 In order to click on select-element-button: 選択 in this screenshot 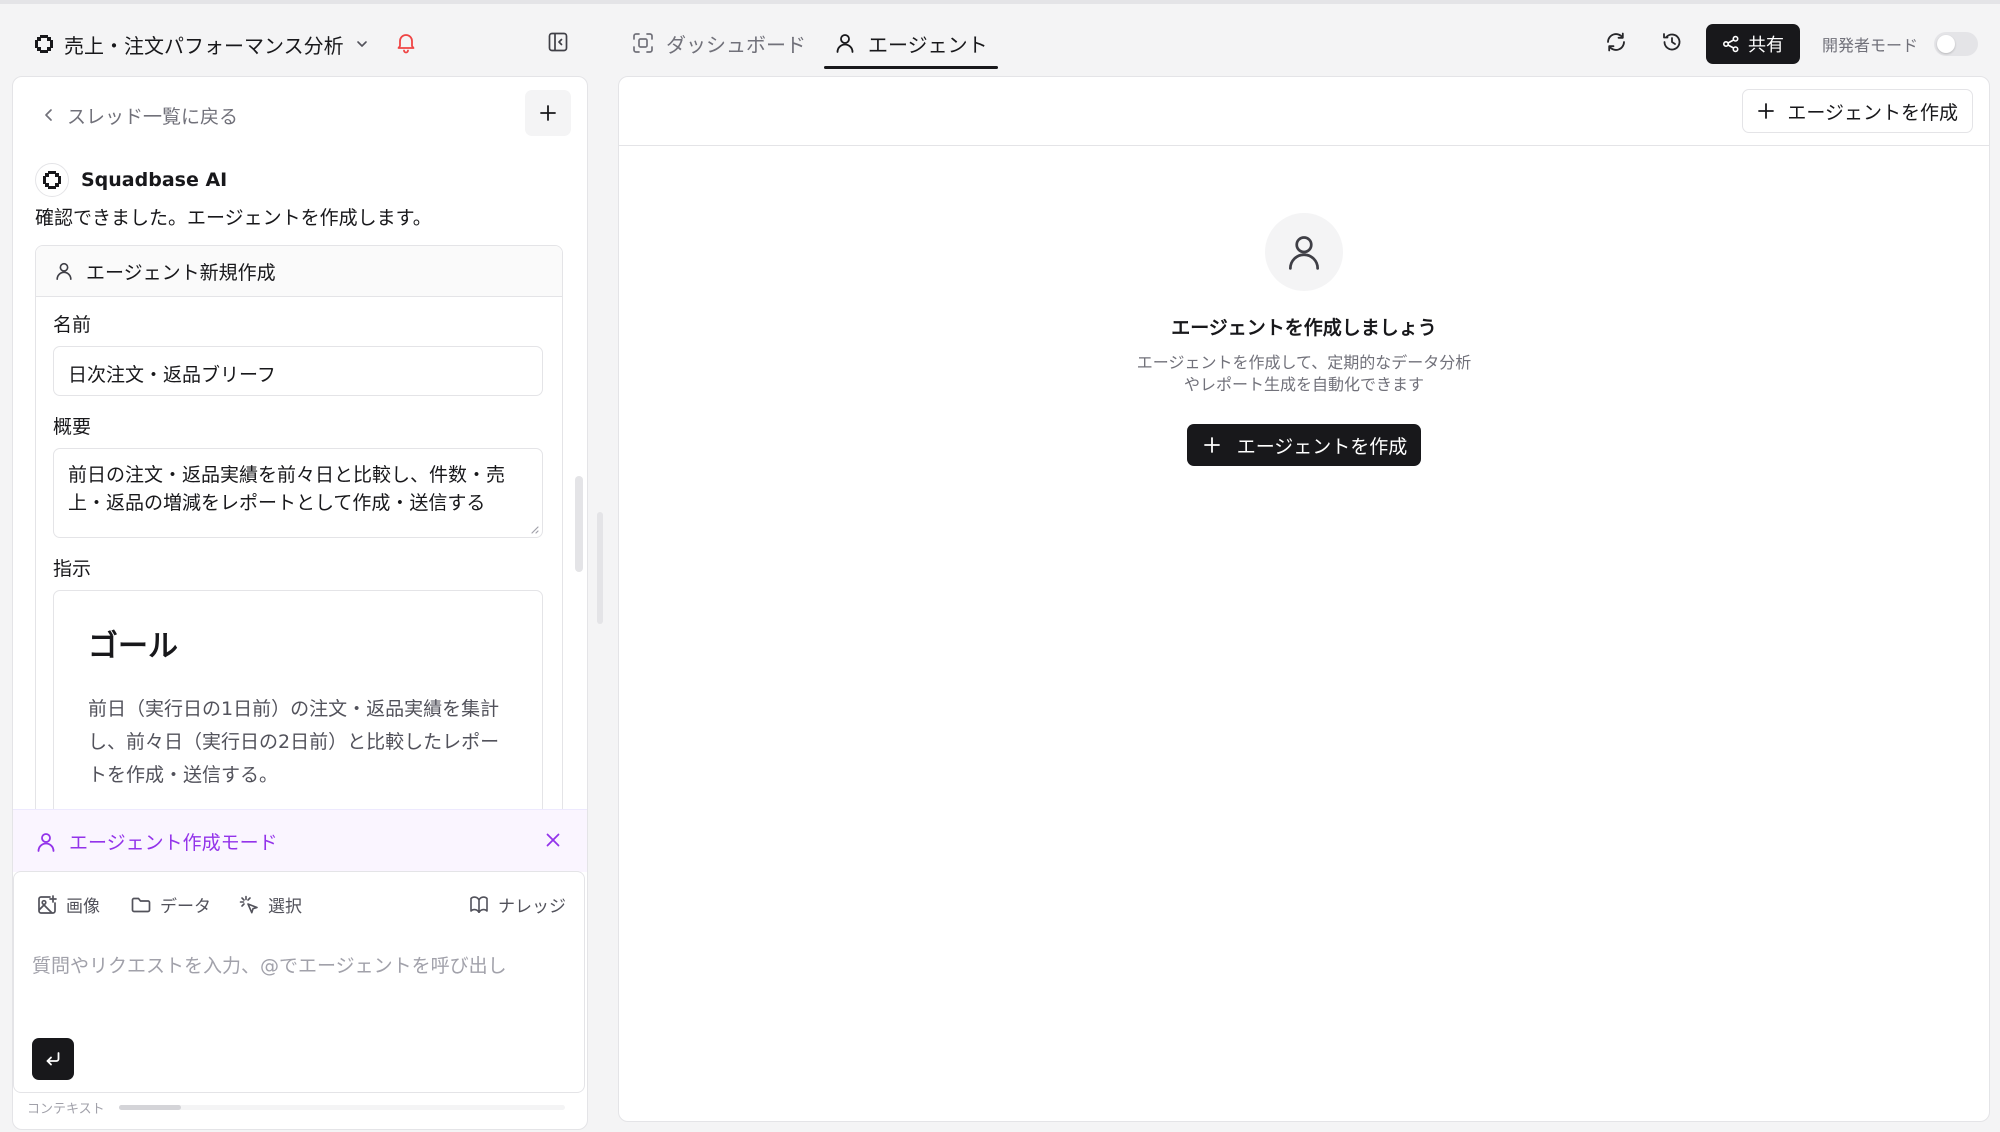, I will do `click(270, 904)`.